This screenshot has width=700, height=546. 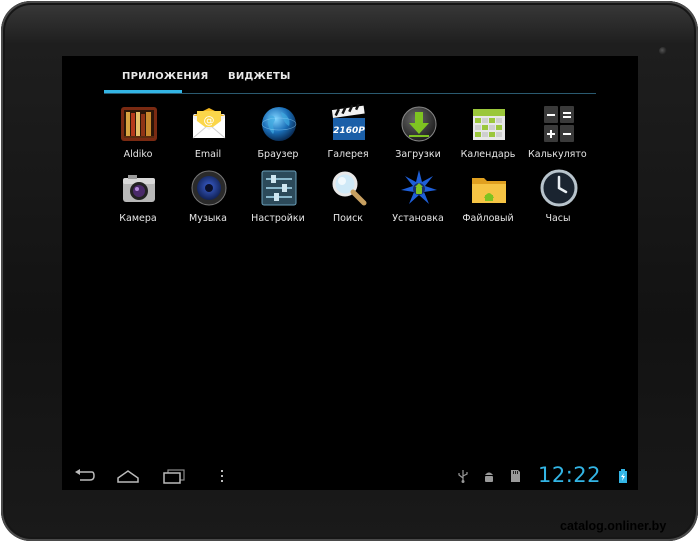 What do you see at coordinates (559, 124) in the screenshot?
I see `calculator-icon` at bounding box center [559, 124].